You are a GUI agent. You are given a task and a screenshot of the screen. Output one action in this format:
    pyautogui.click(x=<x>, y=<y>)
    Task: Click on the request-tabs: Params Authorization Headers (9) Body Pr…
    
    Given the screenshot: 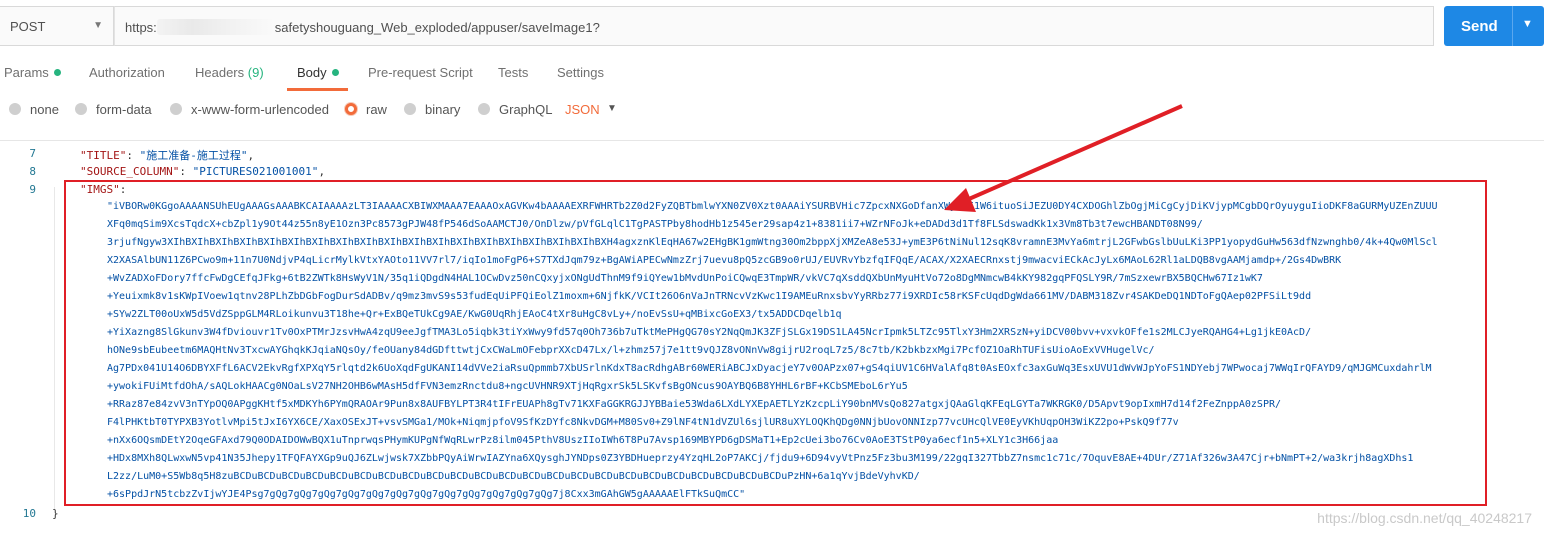 What is the action you would take?
    pyautogui.click(x=772, y=75)
    